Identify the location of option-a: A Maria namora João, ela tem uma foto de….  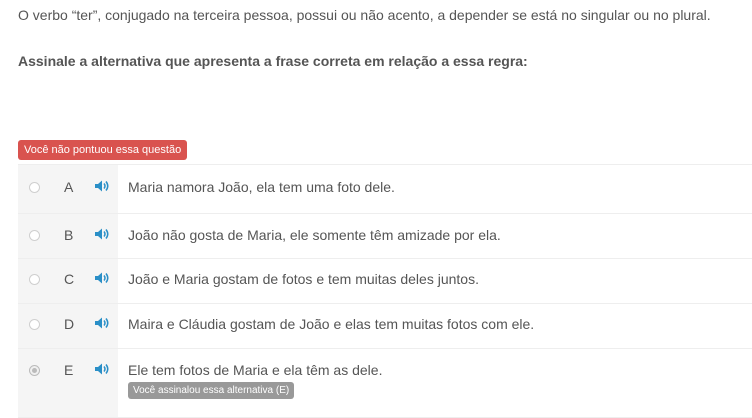
(385, 188).